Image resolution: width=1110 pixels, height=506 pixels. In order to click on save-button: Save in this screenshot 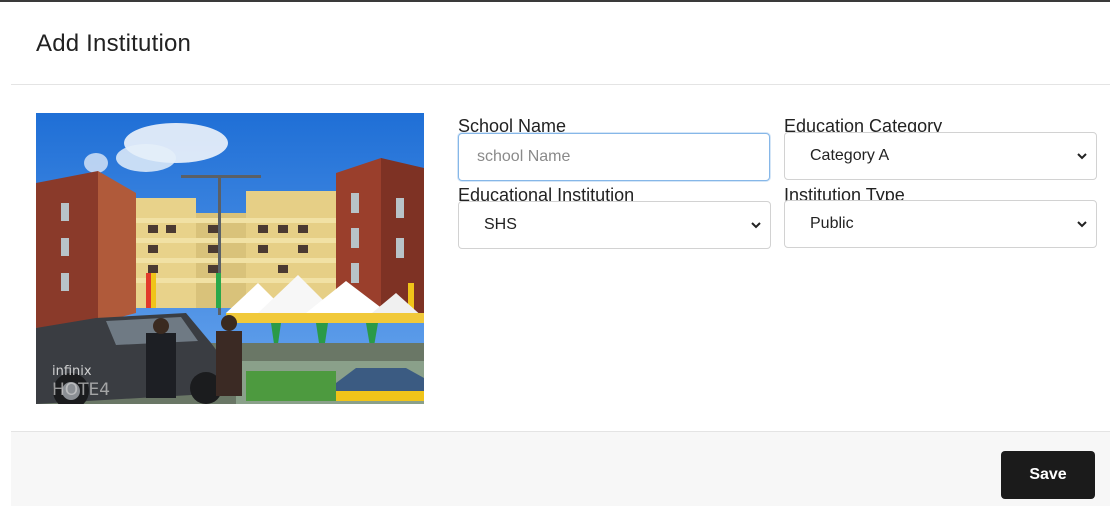, I will do `click(1048, 475)`.